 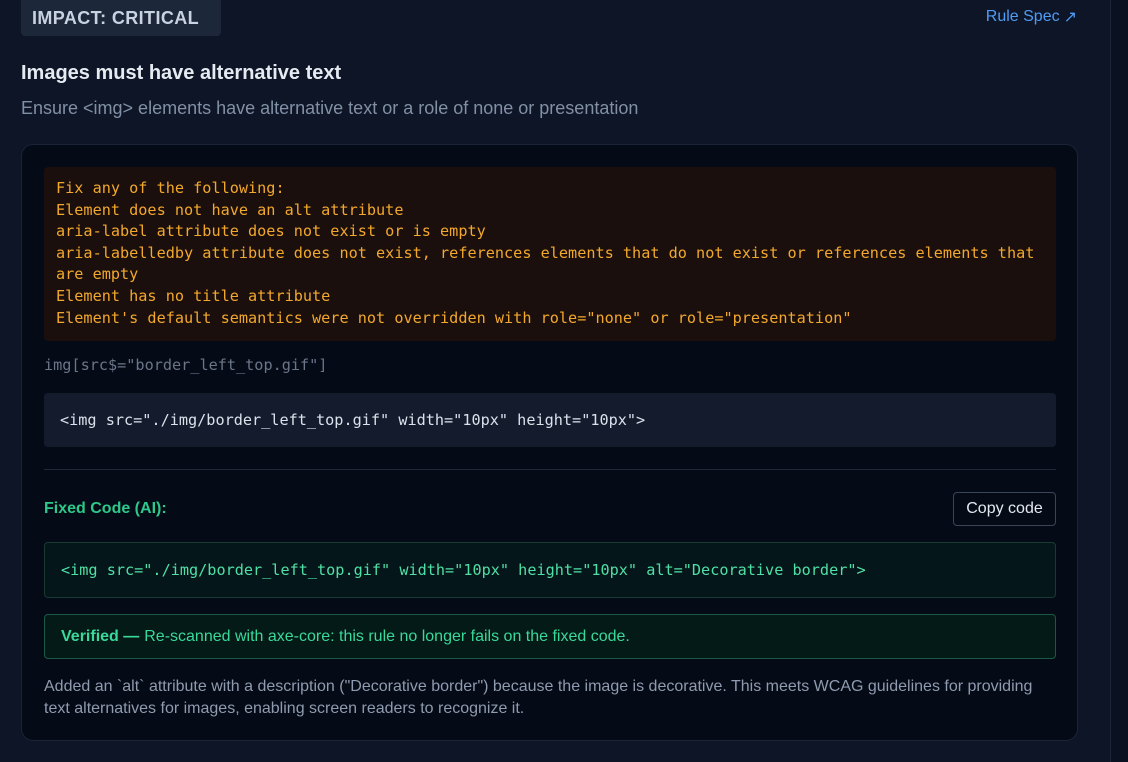 I want to click on failure-line: Element does not have an alt attribute, so click(x=230, y=209).